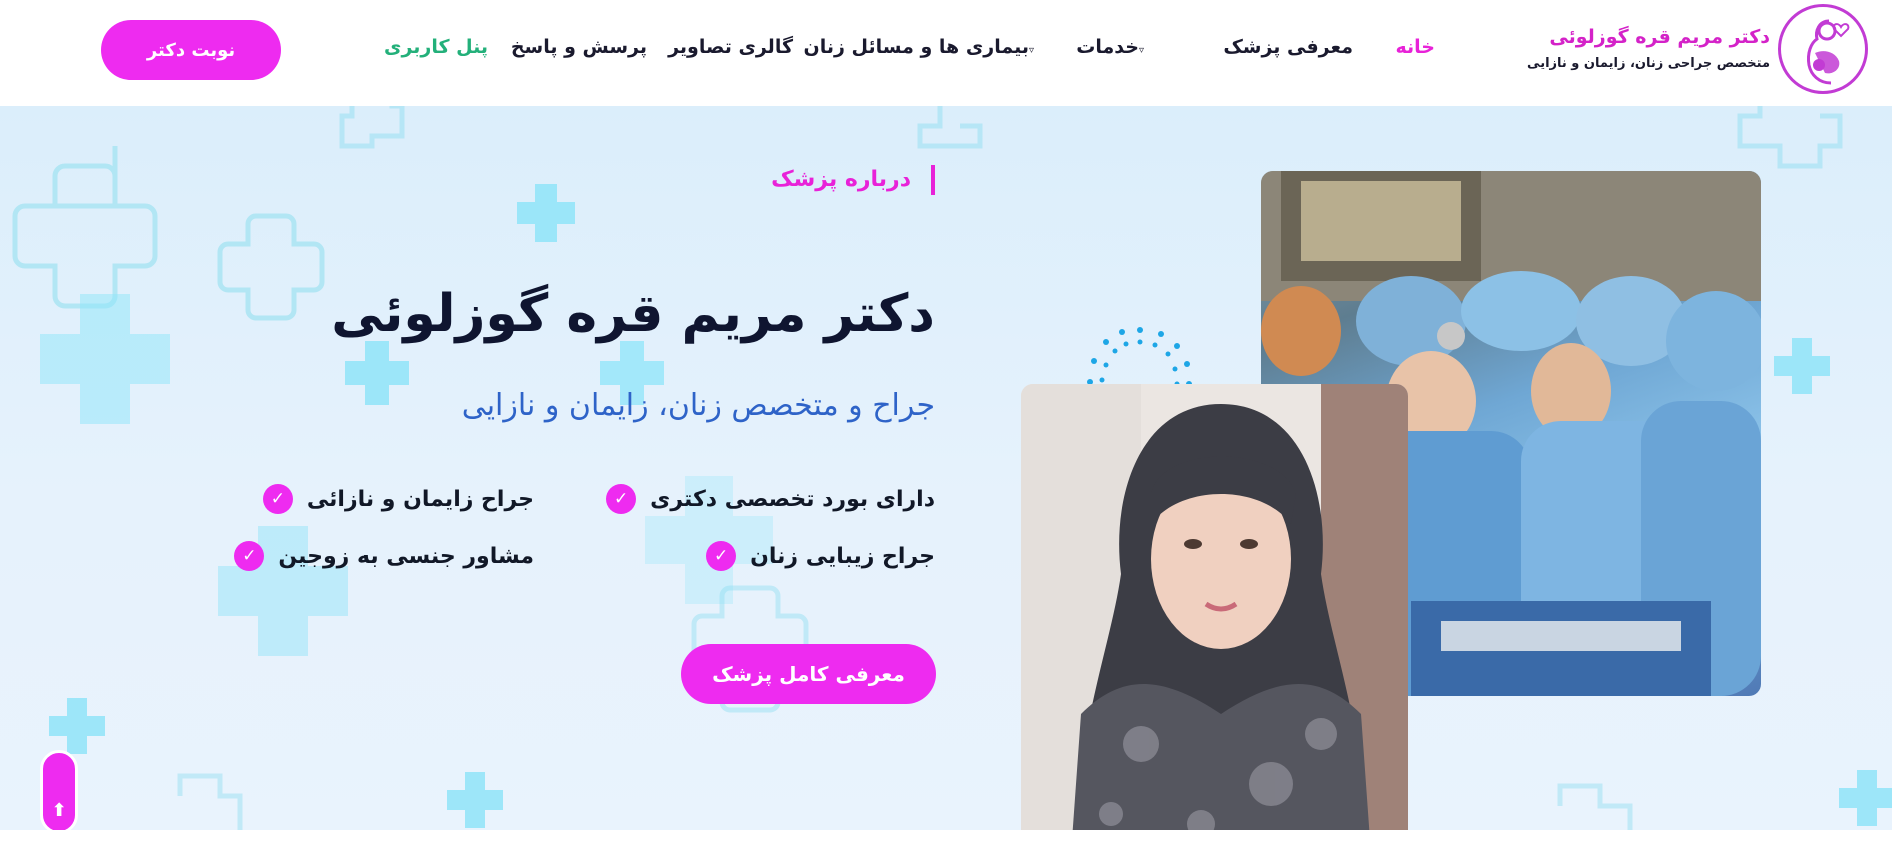 This screenshot has width=1892, height=865. I want to click on nav-item-services-label: خدمات, so click(1107, 47).